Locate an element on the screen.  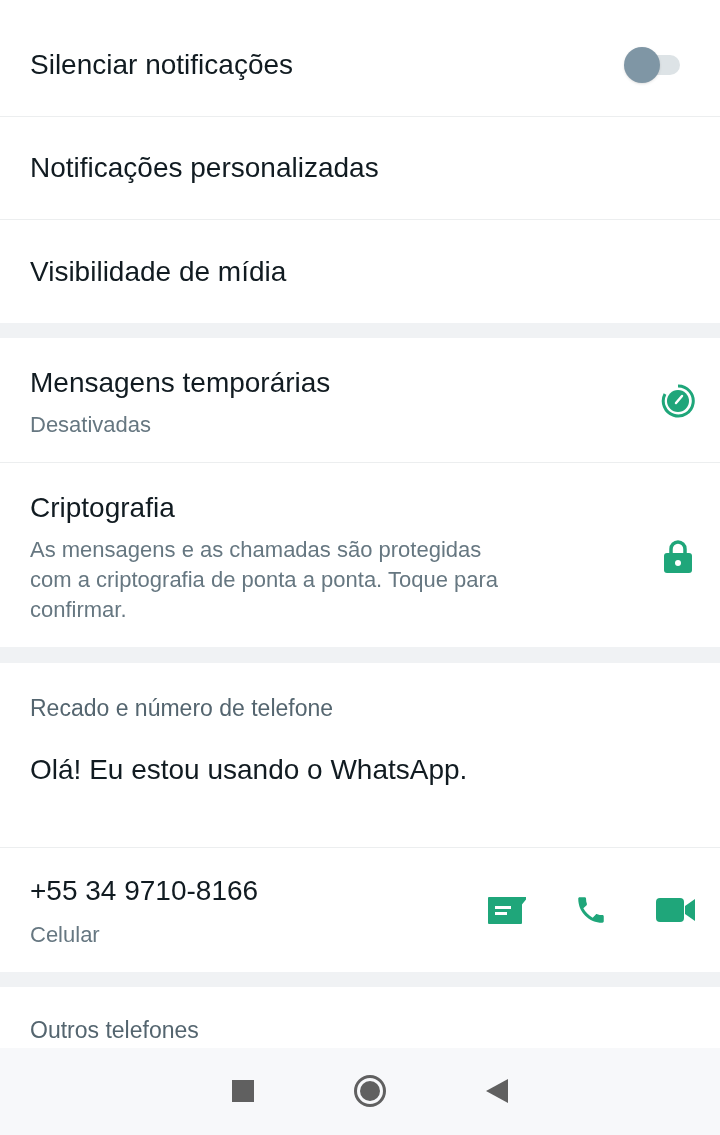
settings-row: Visibilidade de mídia is located at coordinates (360, 271).